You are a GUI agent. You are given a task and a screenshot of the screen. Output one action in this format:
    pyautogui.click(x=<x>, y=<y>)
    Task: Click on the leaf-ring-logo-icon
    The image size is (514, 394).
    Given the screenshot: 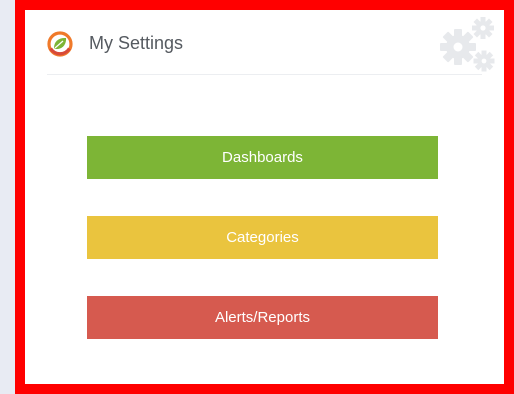 What is the action you would take?
    pyautogui.click(x=60, y=44)
    